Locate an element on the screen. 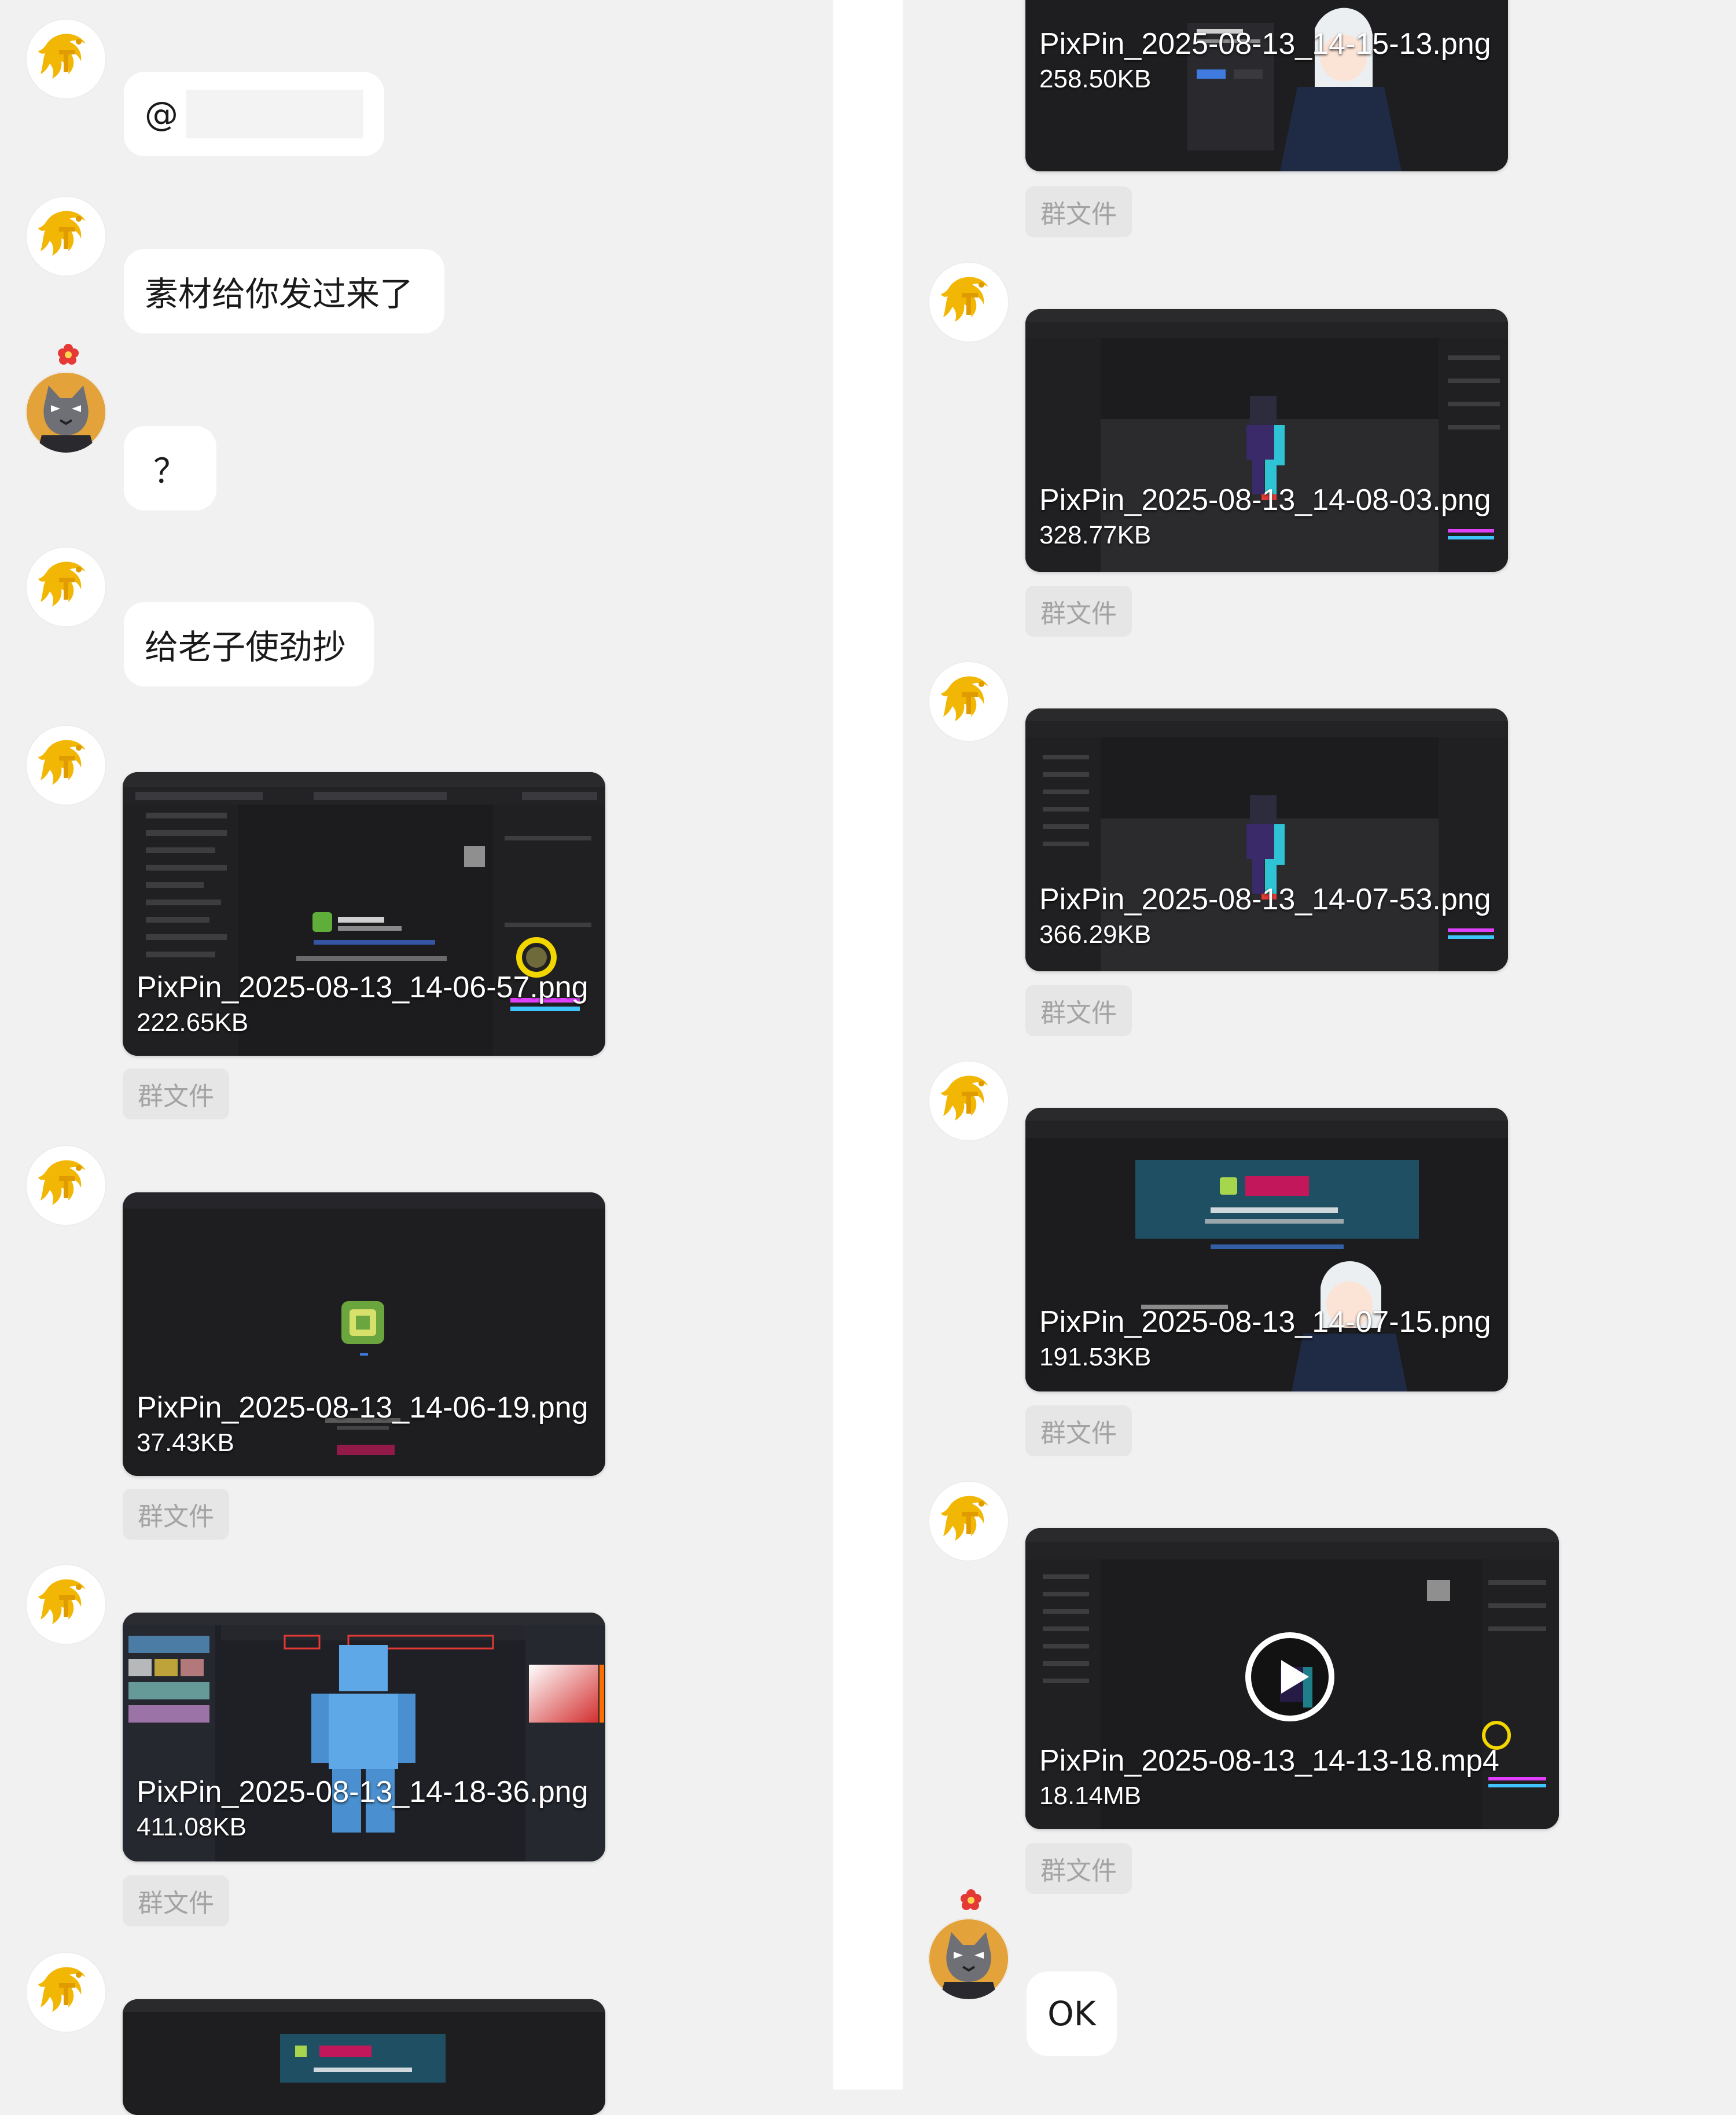 The width and height of the screenshot is (1736, 2115). file-card: PixPin_2025-08-13_14-15-13.png 258.50KB is located at coordinates (1266, 86).